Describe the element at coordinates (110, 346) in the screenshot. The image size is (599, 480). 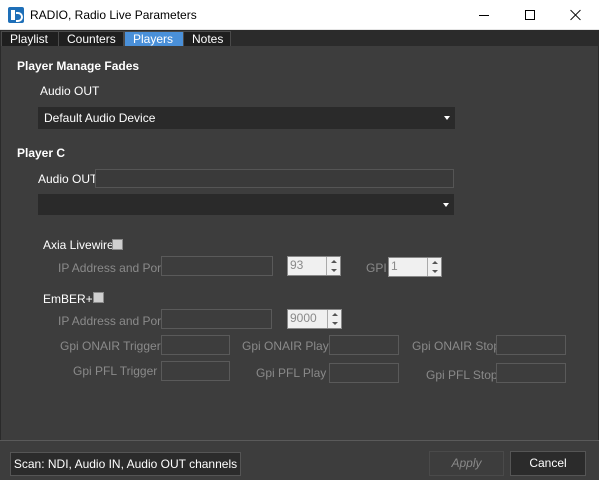
I see `gpi-onair-trigger-label: Gpi ONAIR Trigger` at that location.